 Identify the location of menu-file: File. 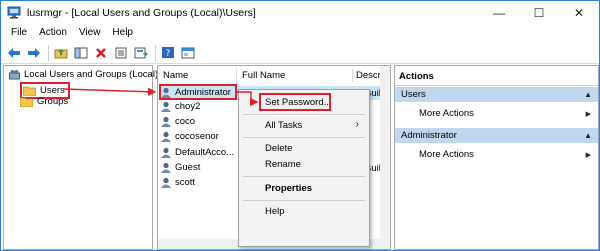
(19, 33).